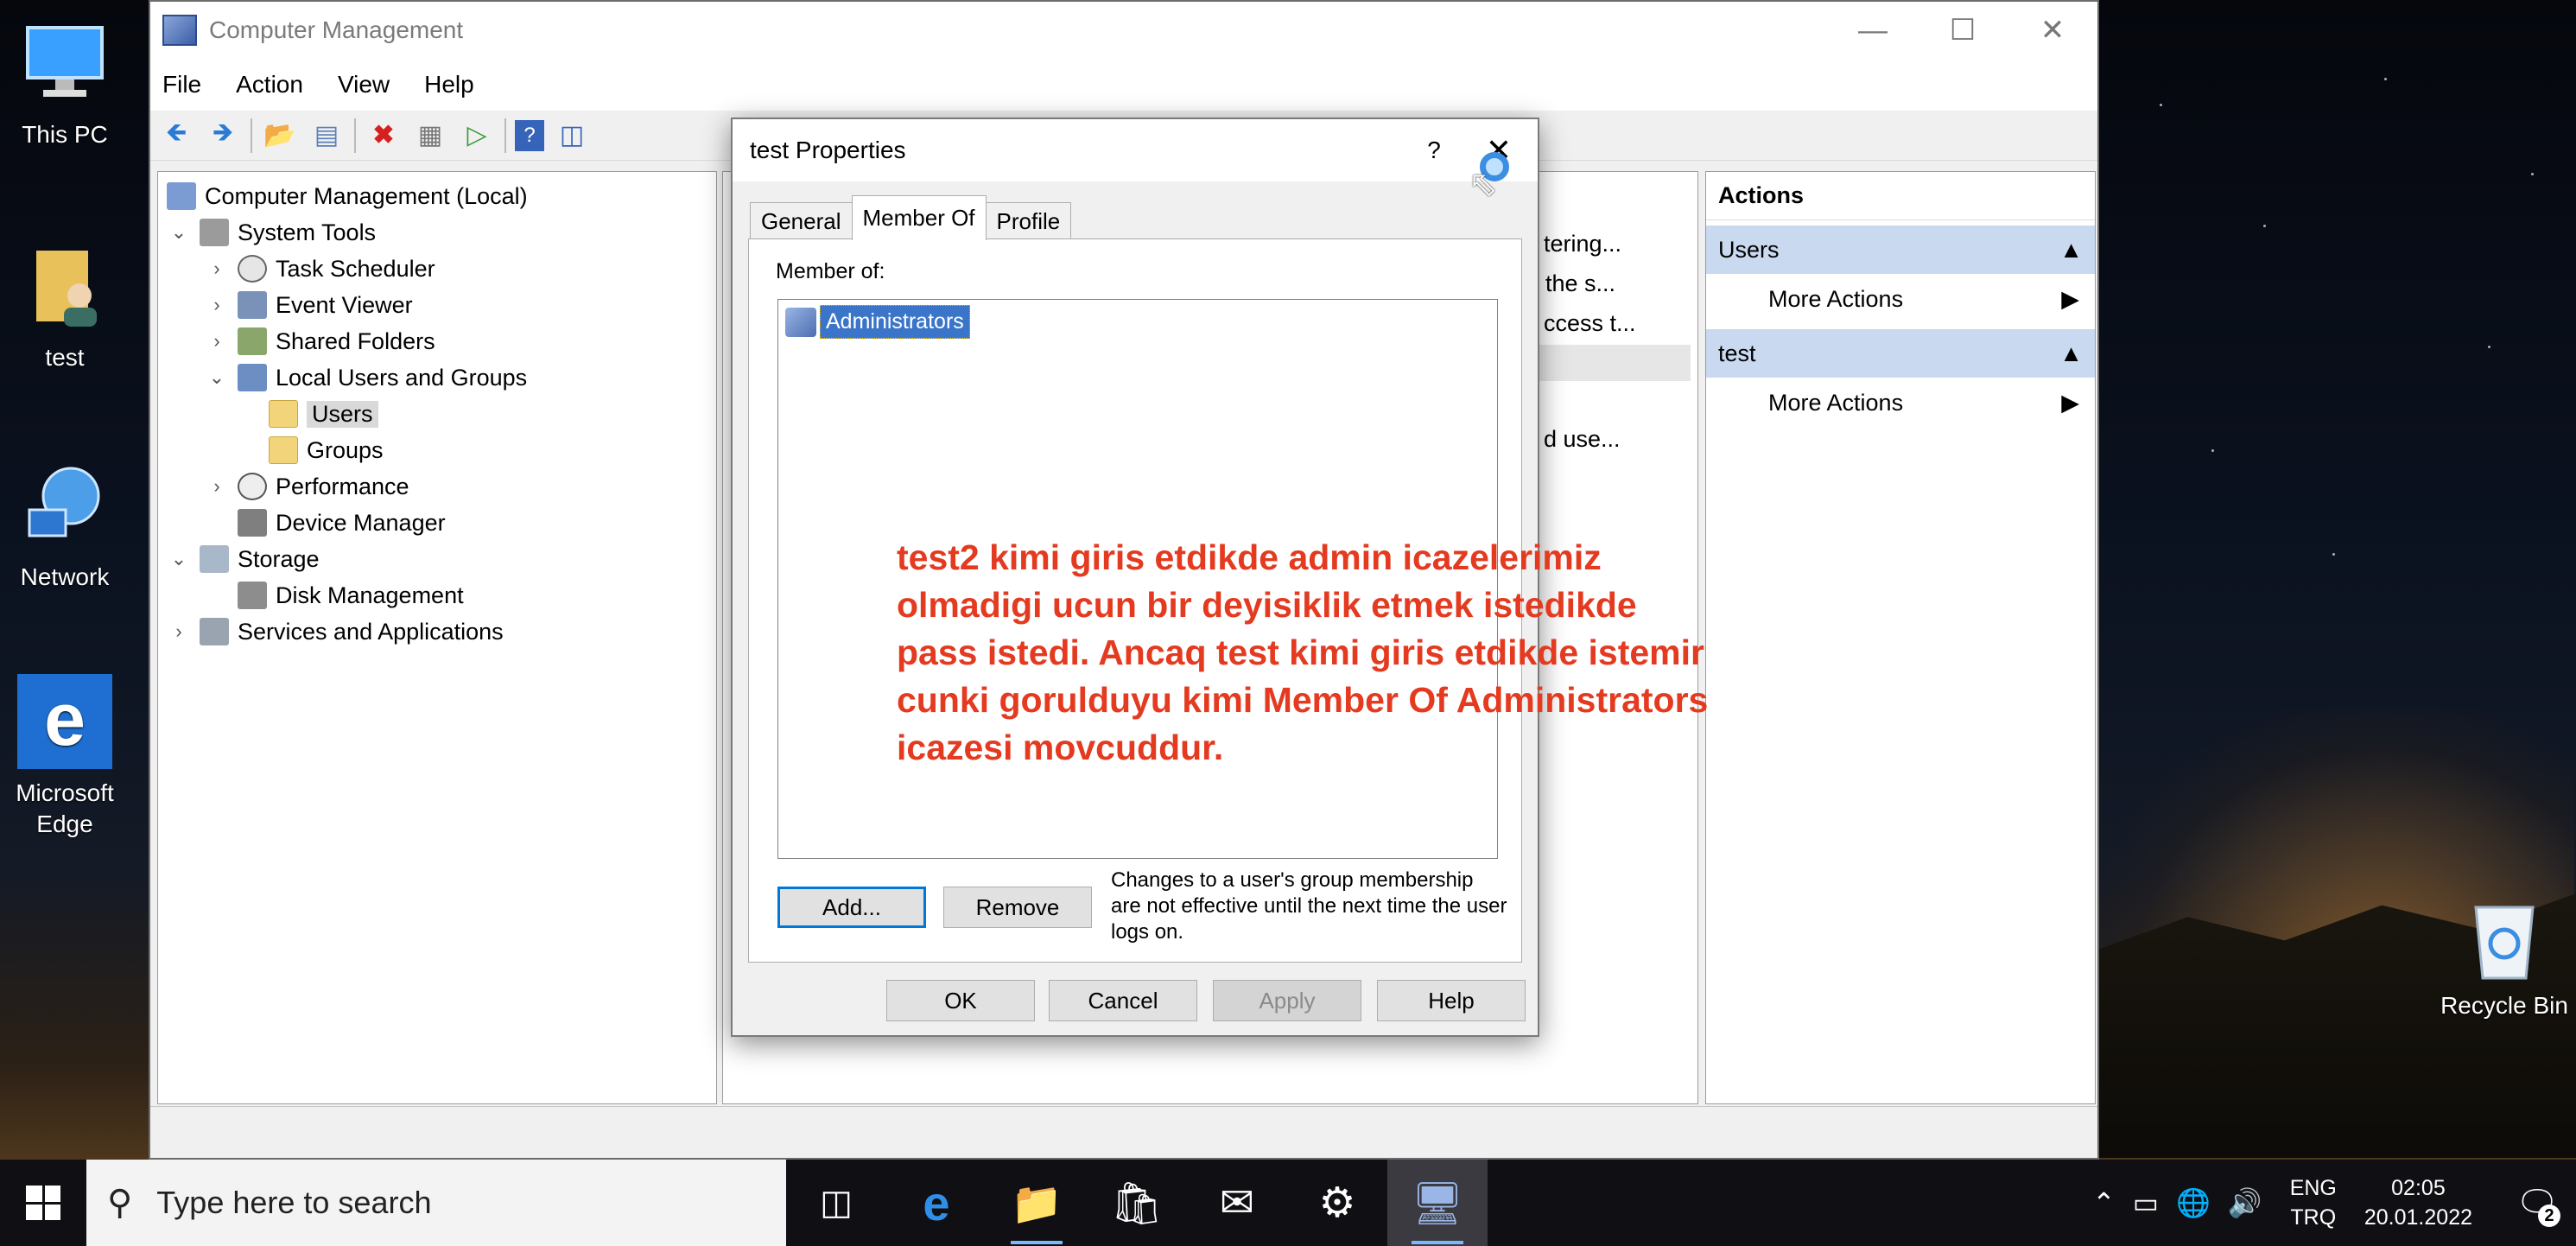 The width and height of the screenshot is (2576, 1246). What do you see at coordinates (2549, 1216) in the screenshot?
I see `notification-count-badge: 2` at bounding box center [2549, 1216].